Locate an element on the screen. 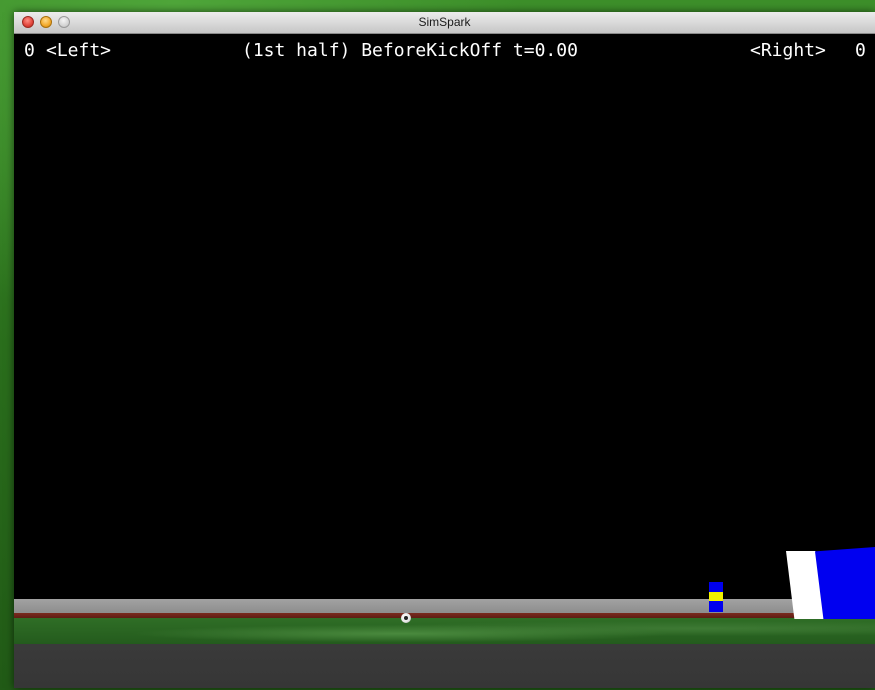 The width and height of the screenshot is (875, 690). window-title: SimSpark is located at coordinates (444, 22).